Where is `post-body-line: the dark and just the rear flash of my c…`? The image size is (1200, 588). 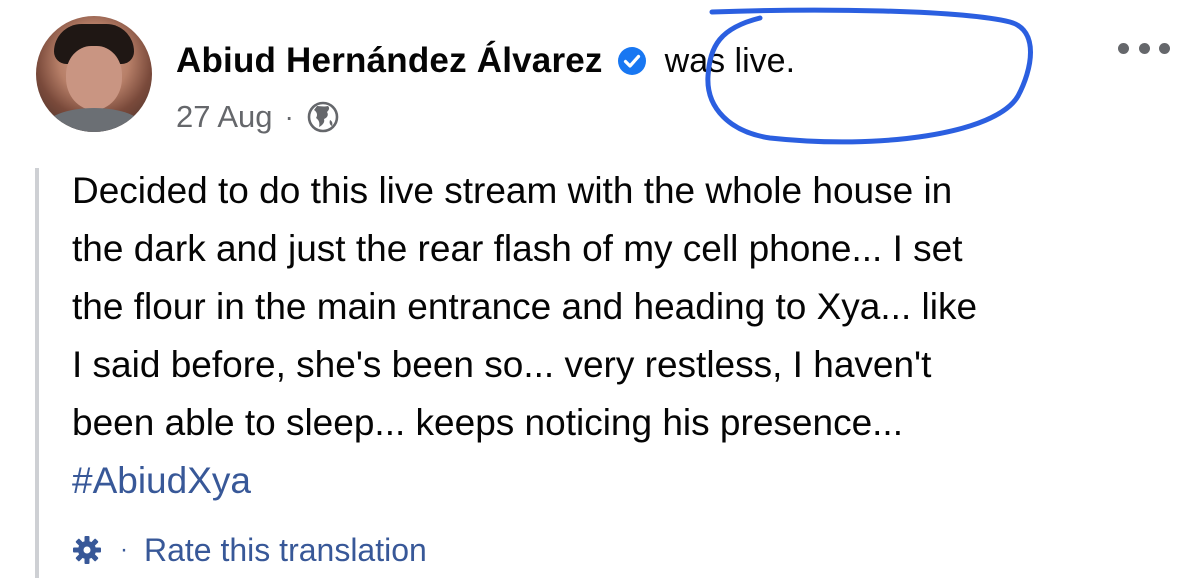 post-body-line: the dark and just the rear flash of my c… is located at coordinates (517, 248).